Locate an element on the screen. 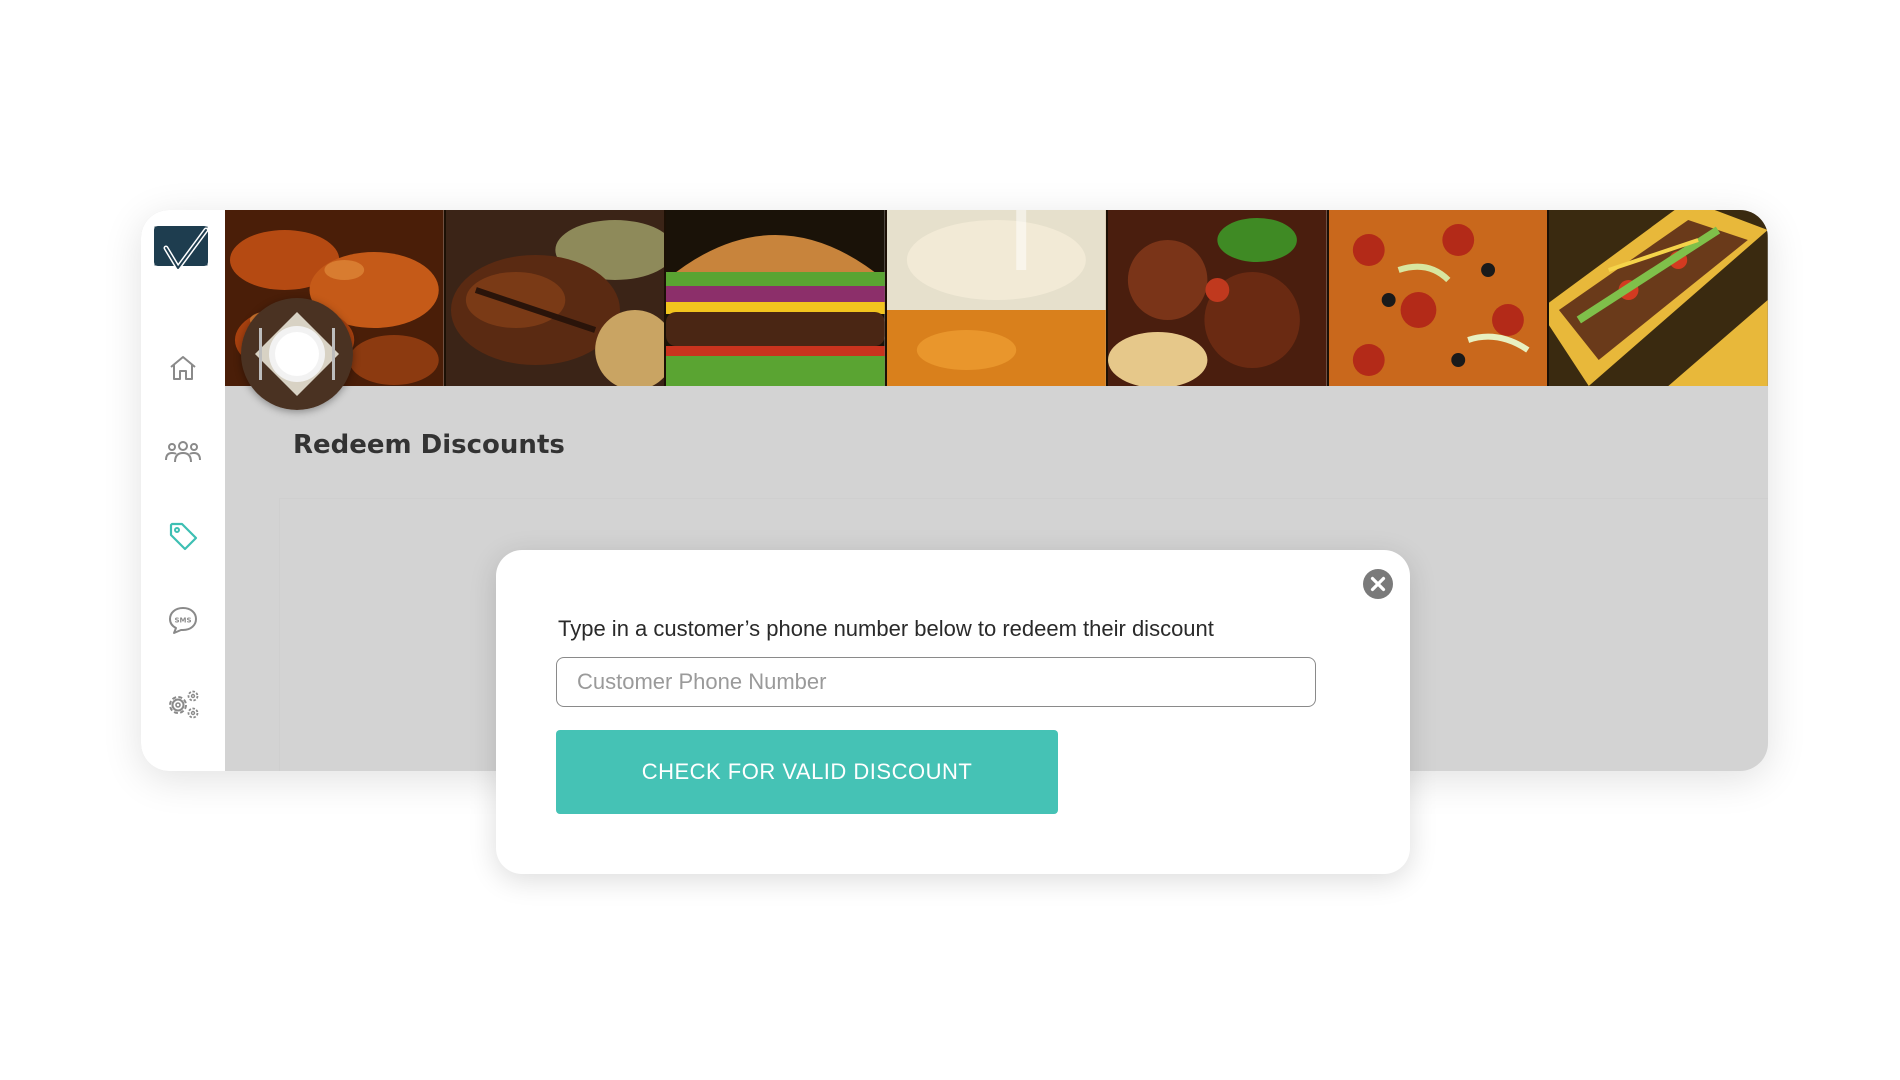 This screenshot has height=1080, width=1900. sidebar-item-sms: SMS is located at coordinates (183, 620).